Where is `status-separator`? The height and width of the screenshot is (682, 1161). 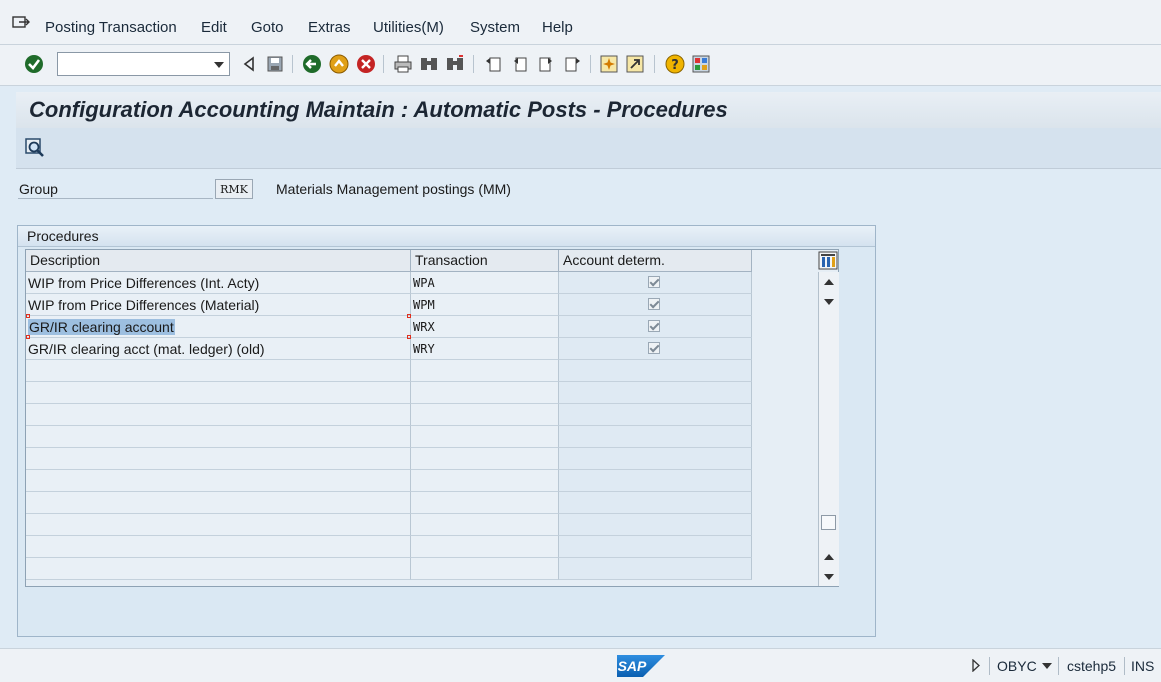 status-separator is located at coordinates (989, 666).